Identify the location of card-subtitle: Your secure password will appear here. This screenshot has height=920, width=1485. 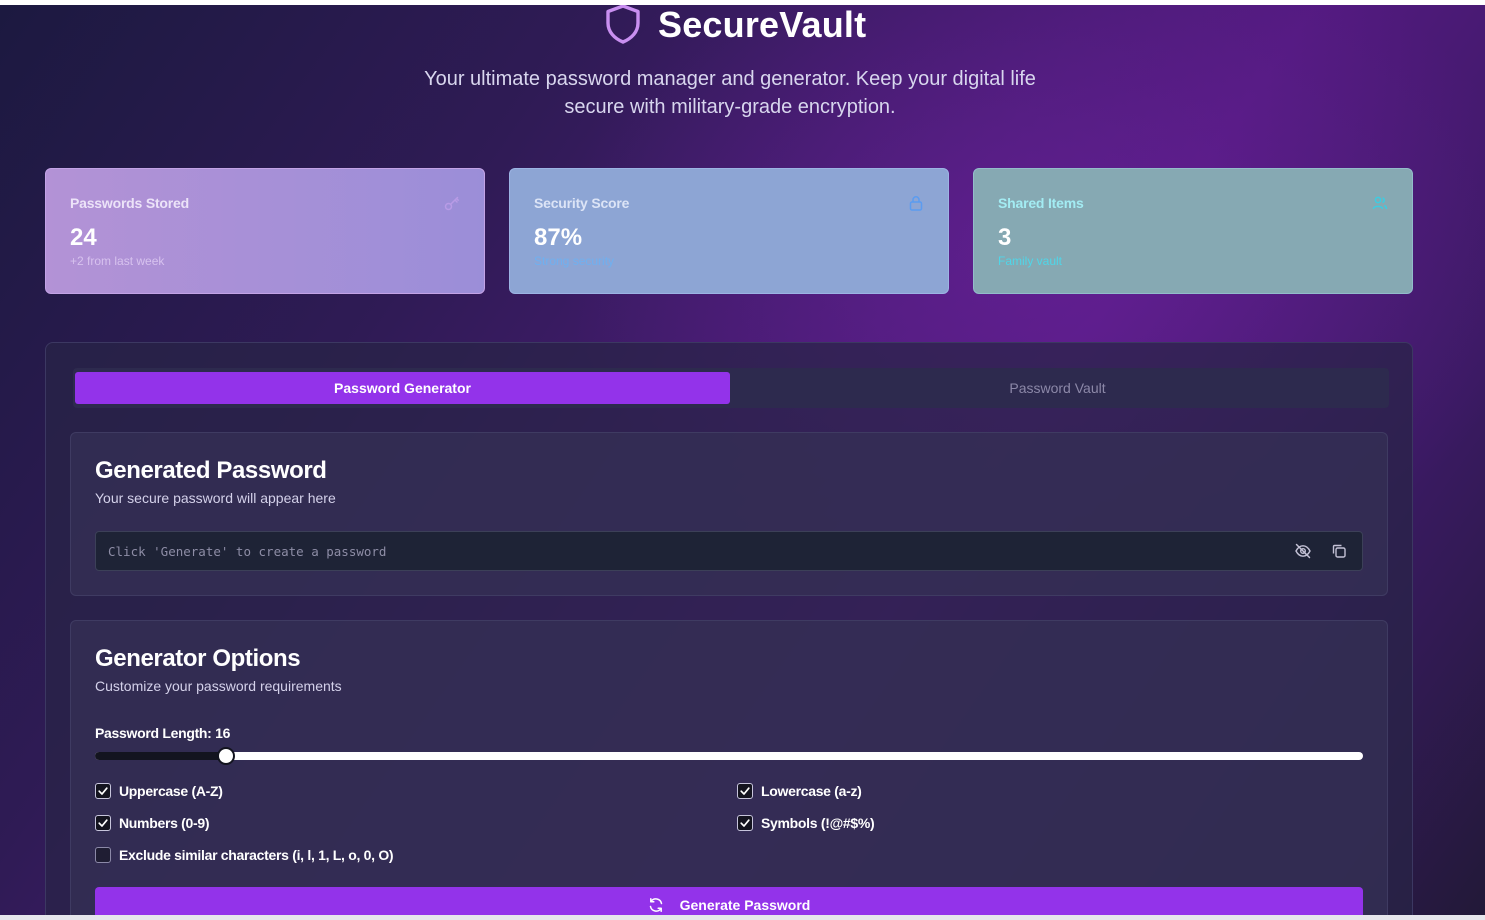
(215, 498).